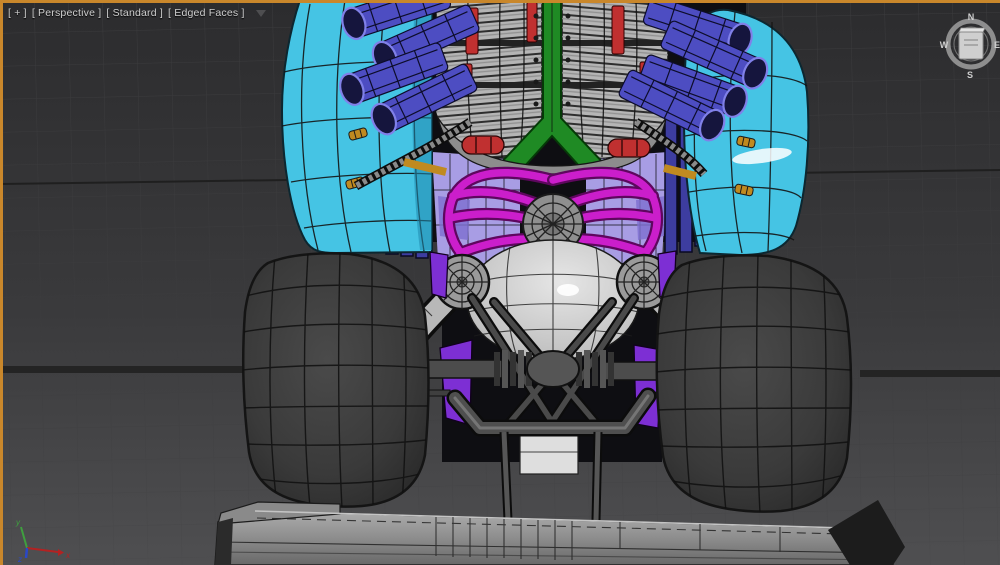 The image size is (1000, 565). I want to click on dome-highlight, so click(568, 290).